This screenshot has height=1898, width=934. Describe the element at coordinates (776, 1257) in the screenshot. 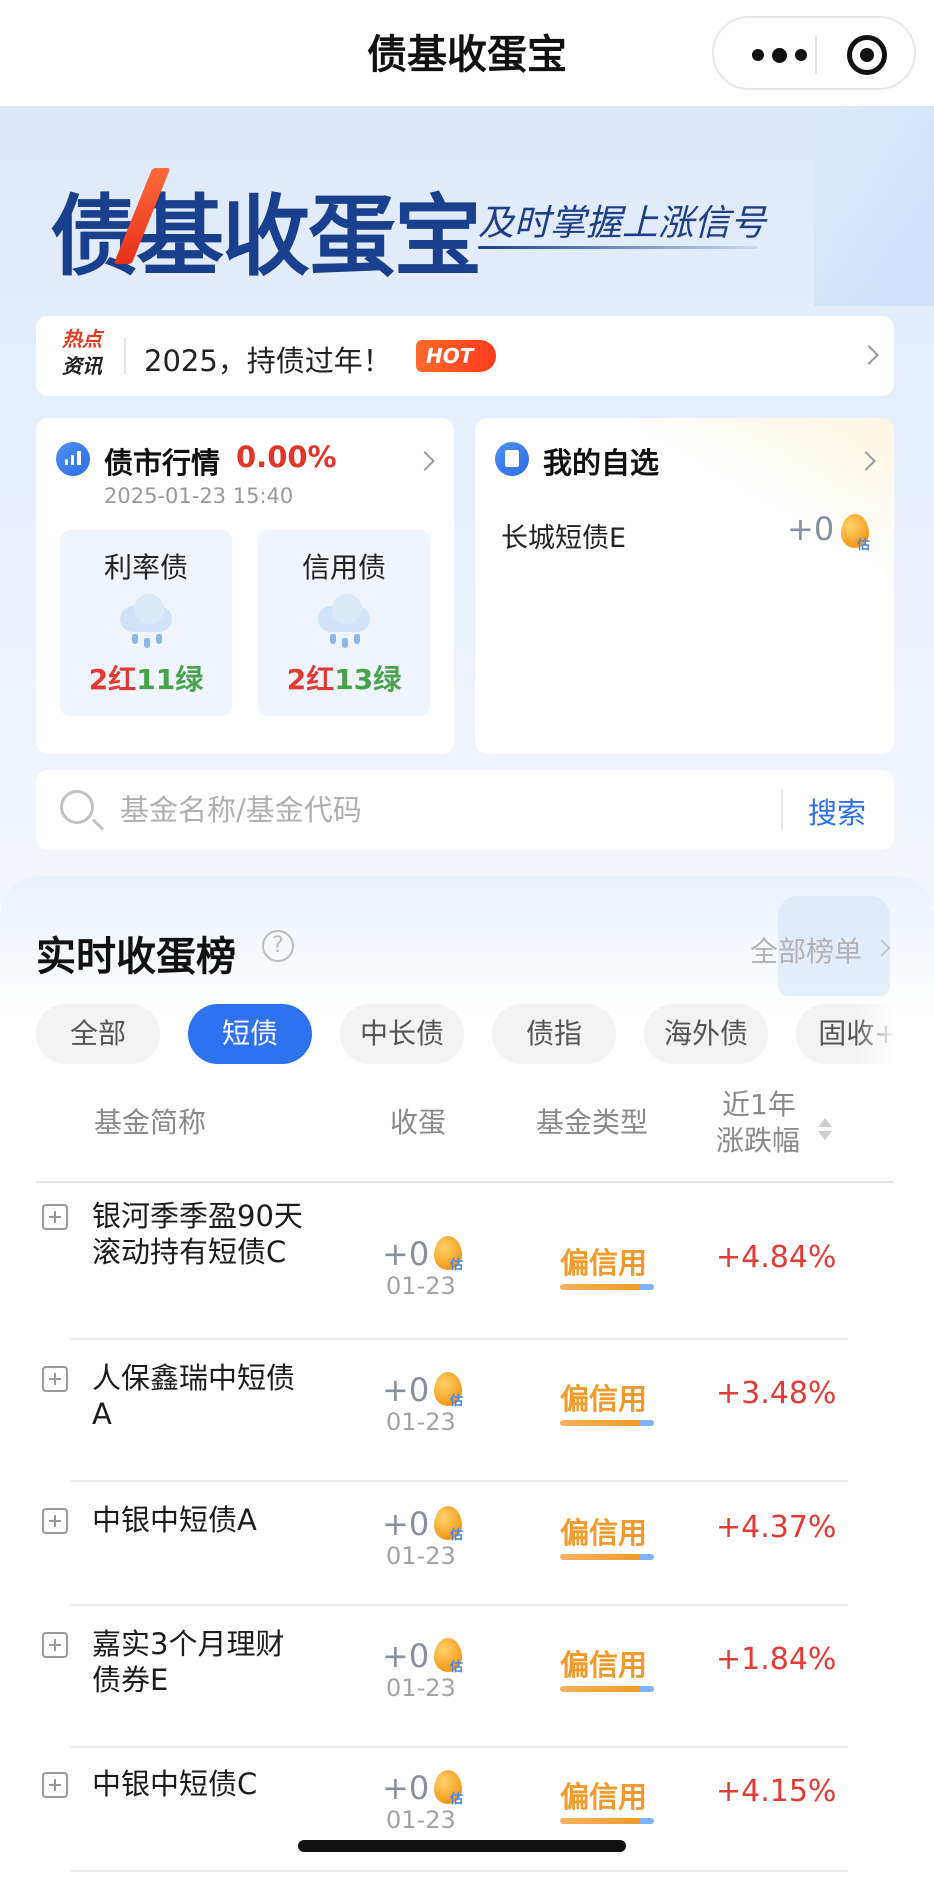

I see `change-1y: +4.84%` at that location.